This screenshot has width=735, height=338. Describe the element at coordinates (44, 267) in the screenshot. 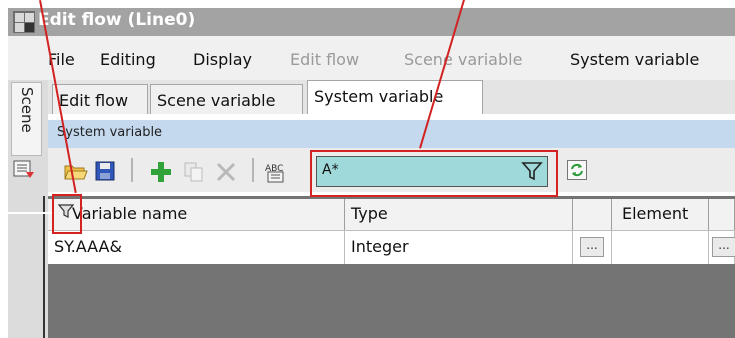

I see `grid-left-border` at that location.